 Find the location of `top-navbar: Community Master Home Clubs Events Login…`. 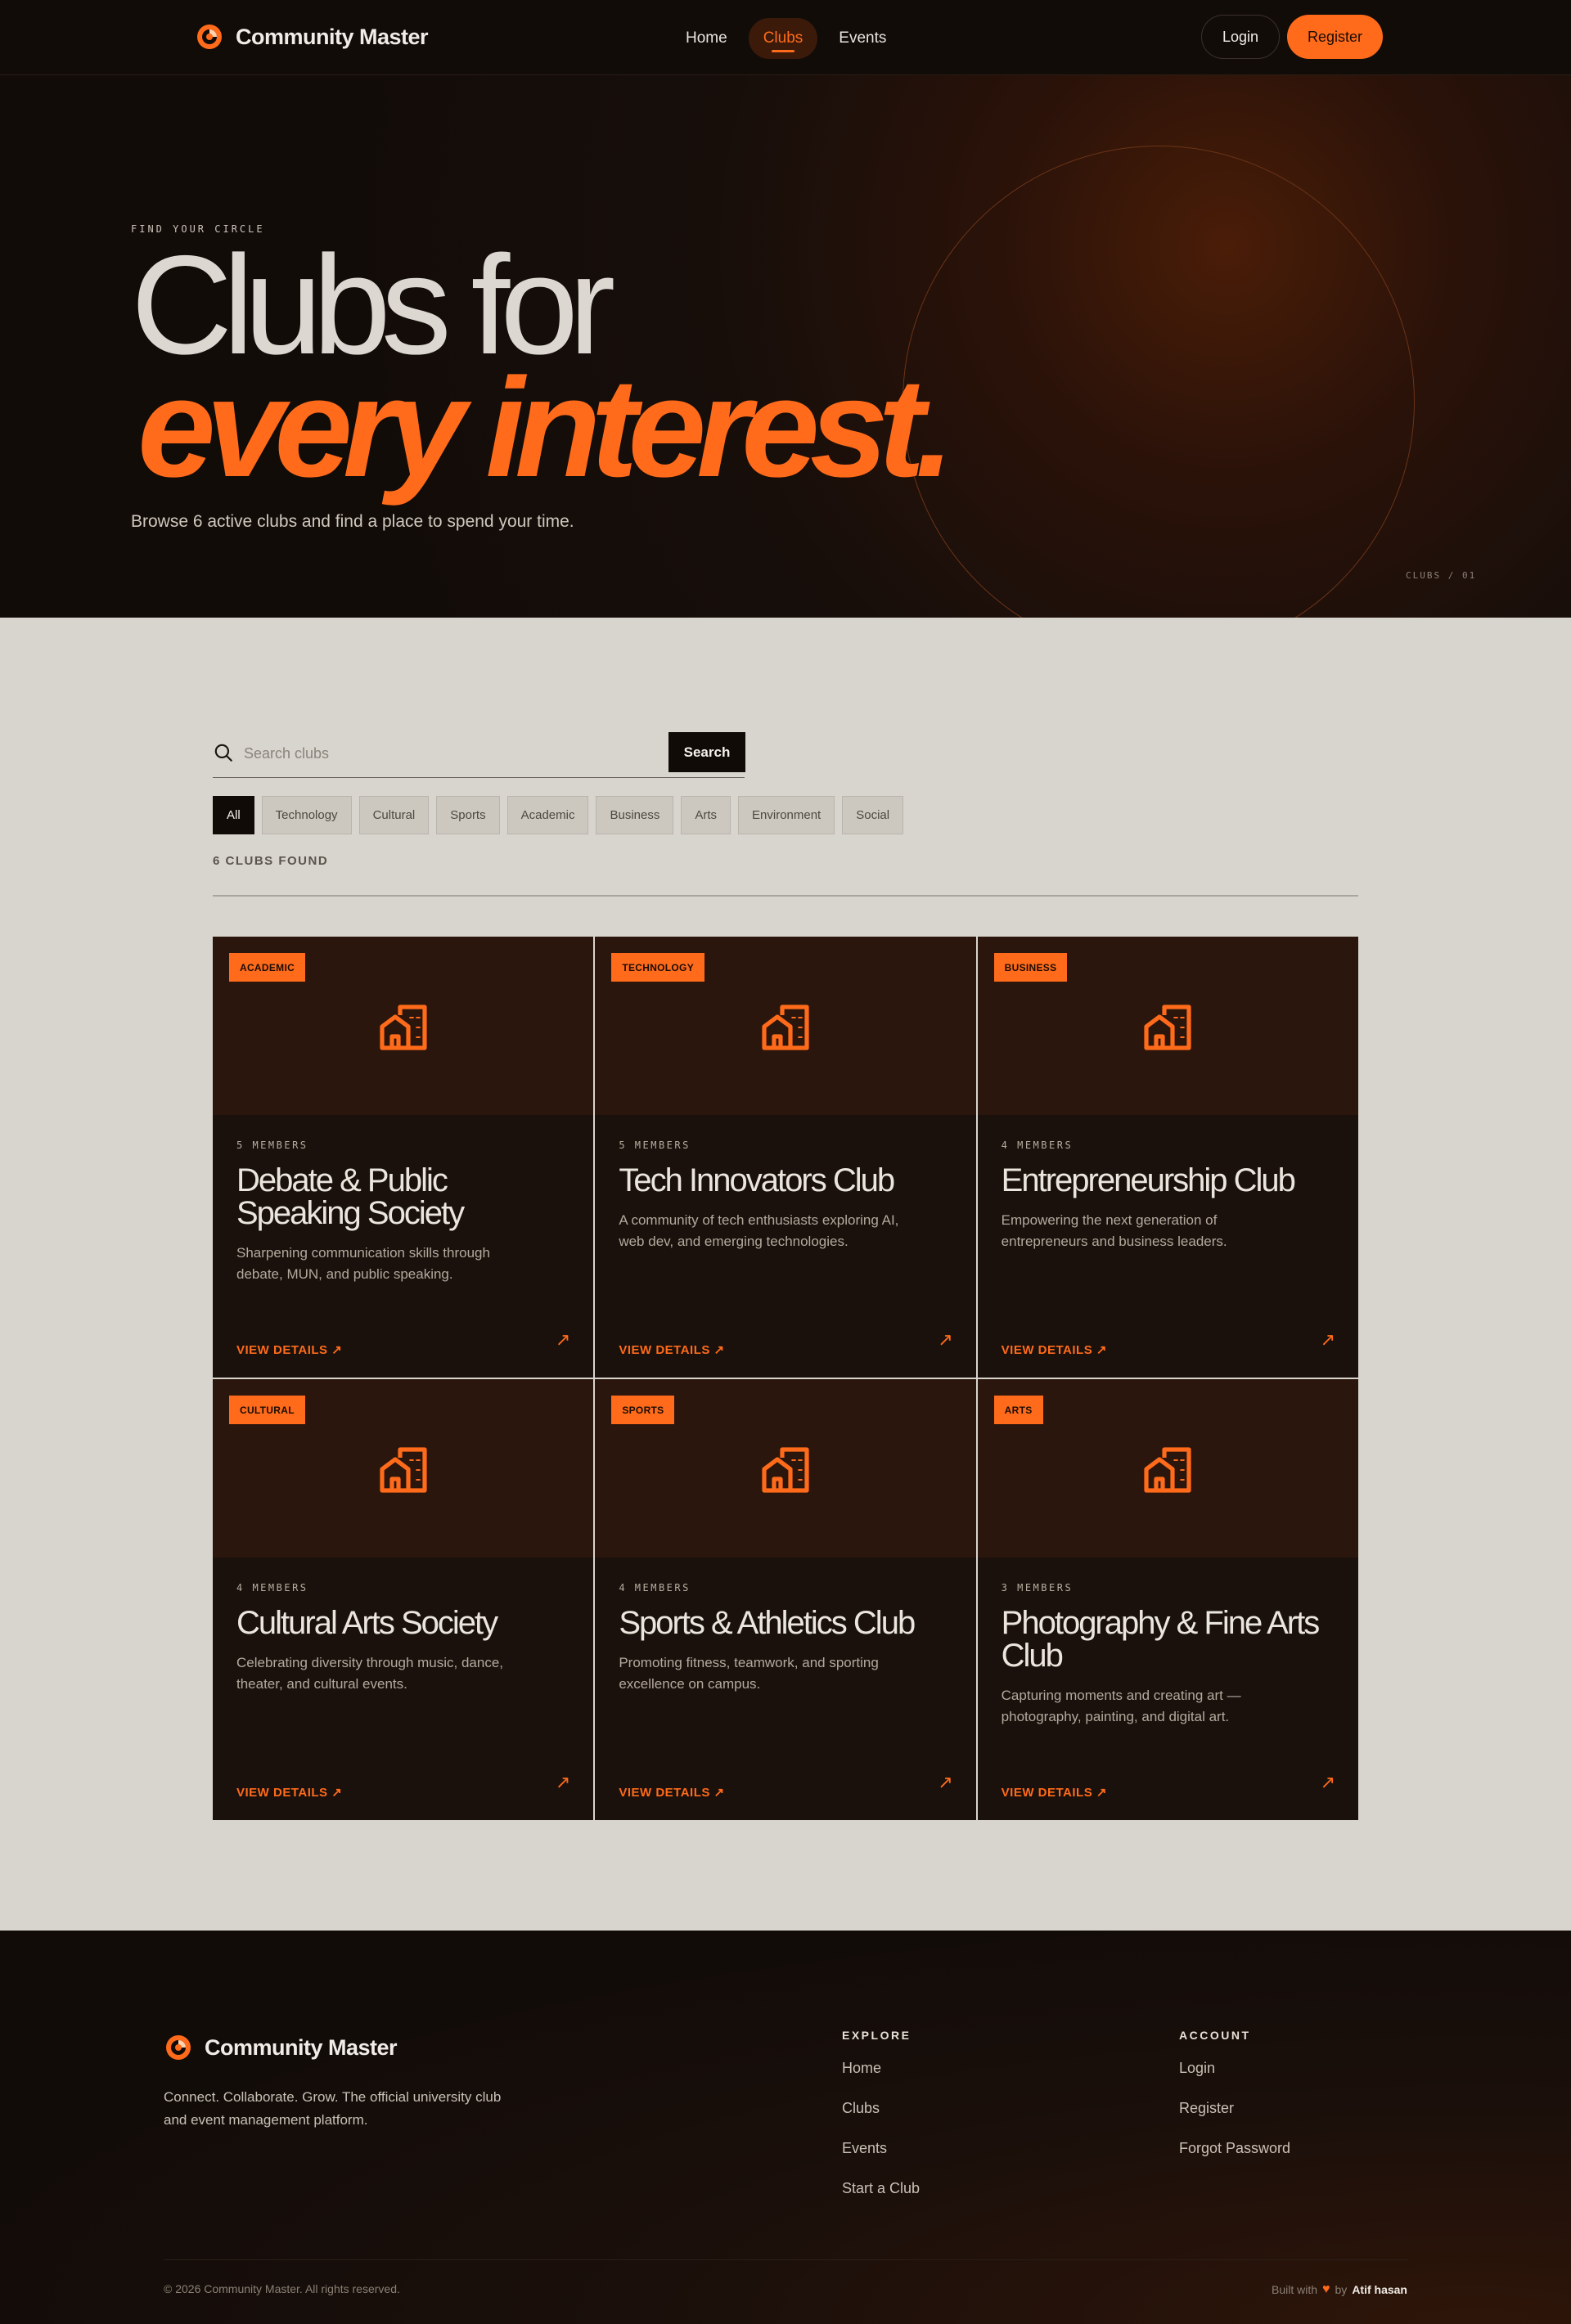

top-navbar: Community Master Home Clubs Events Login… is located at coordinates (785, 37).